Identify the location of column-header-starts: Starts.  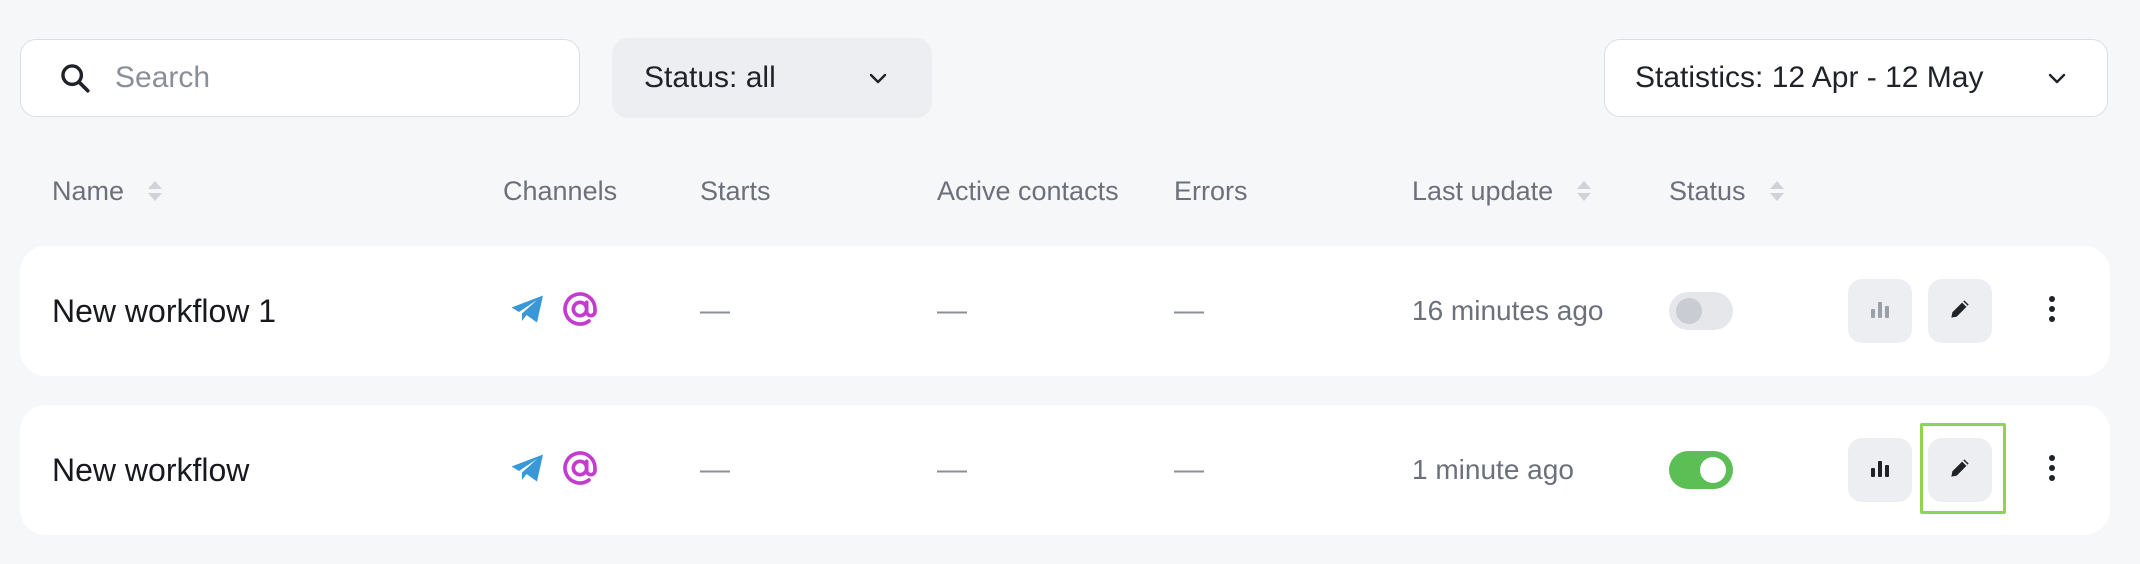
(735, 190).